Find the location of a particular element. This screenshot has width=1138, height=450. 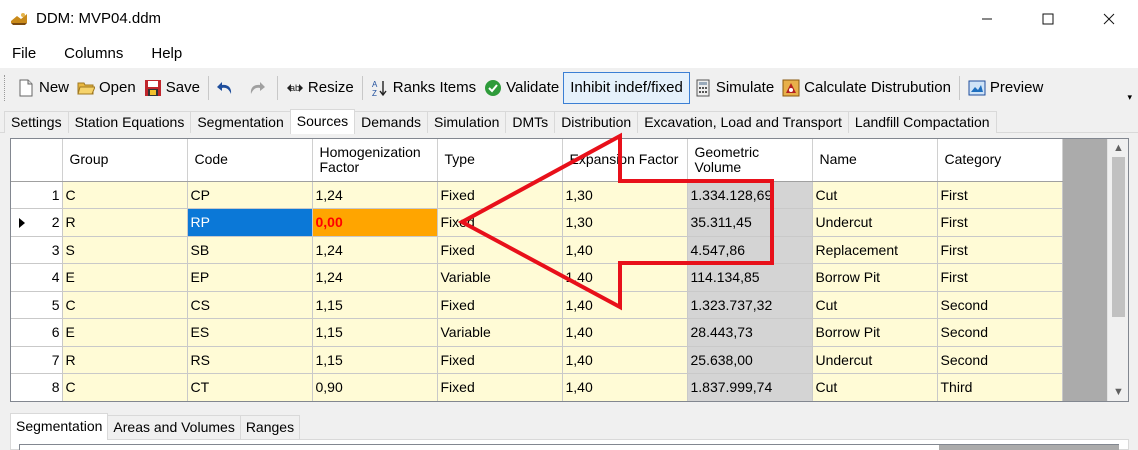

column-header-group: Group is located at coordinates (125, 160).